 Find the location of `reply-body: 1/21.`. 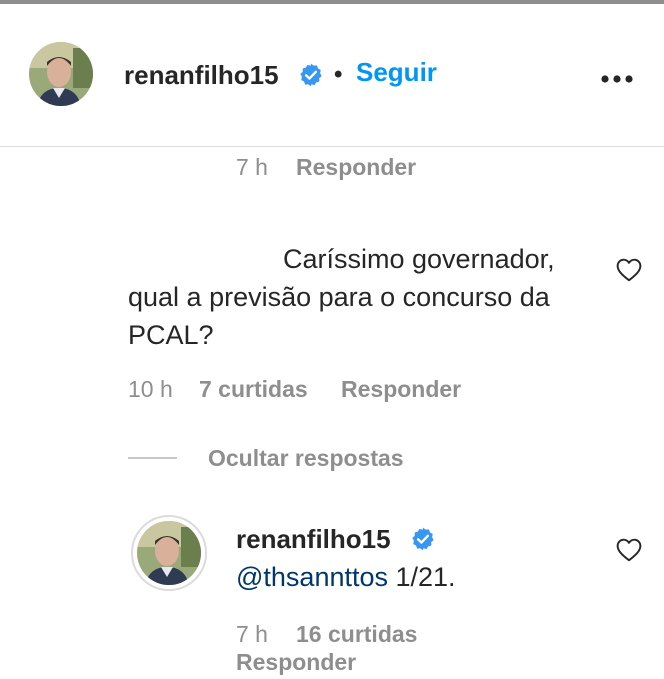

reply-body: 1/21. is located at coordinates (422, 577).